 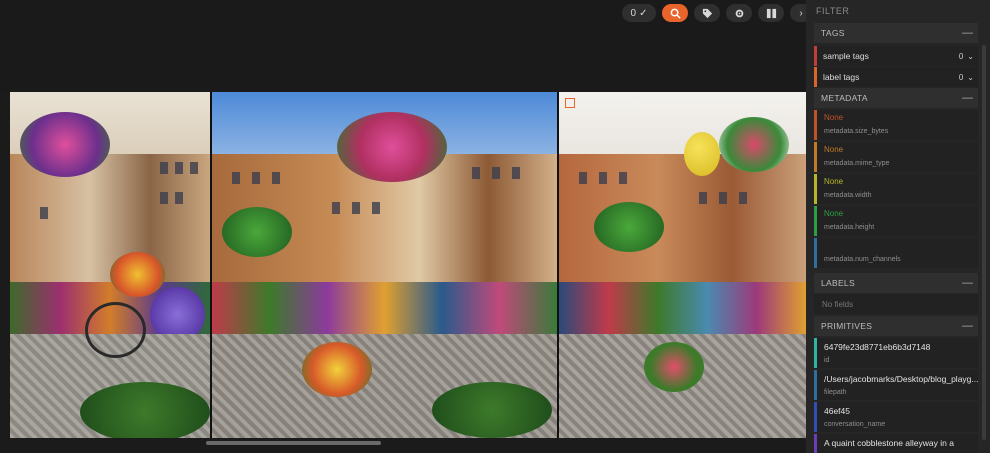 I want to click on scrollbar-thumb, so click(x=293, y=443).